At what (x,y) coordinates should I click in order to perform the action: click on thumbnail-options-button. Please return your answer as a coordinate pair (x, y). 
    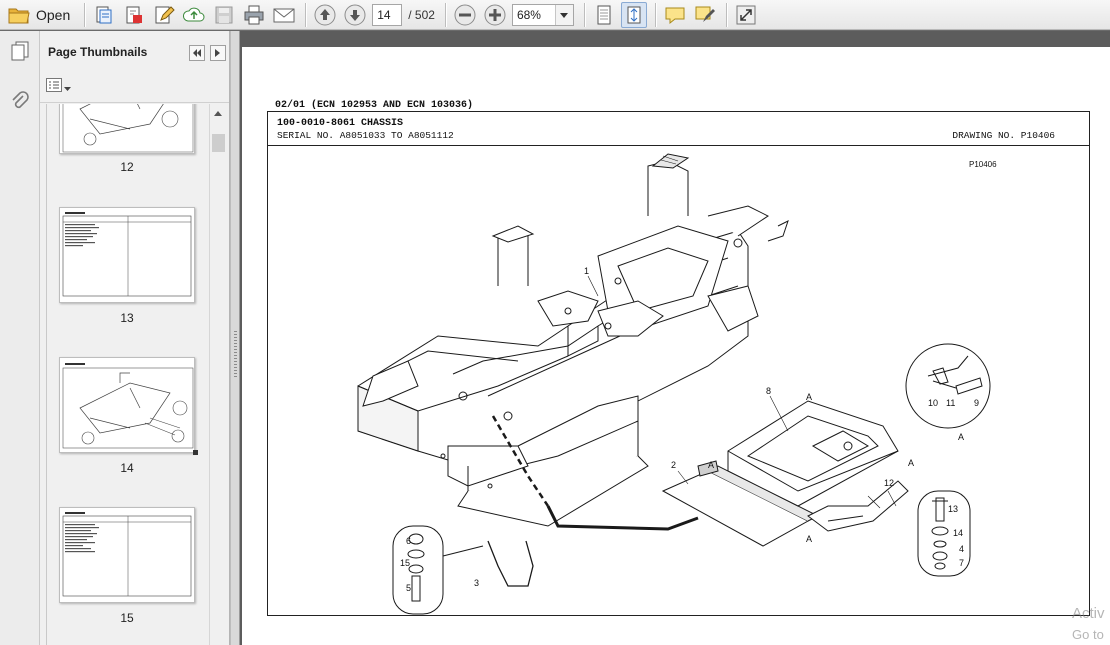
    Looking at the image, I should click on (58, 87).